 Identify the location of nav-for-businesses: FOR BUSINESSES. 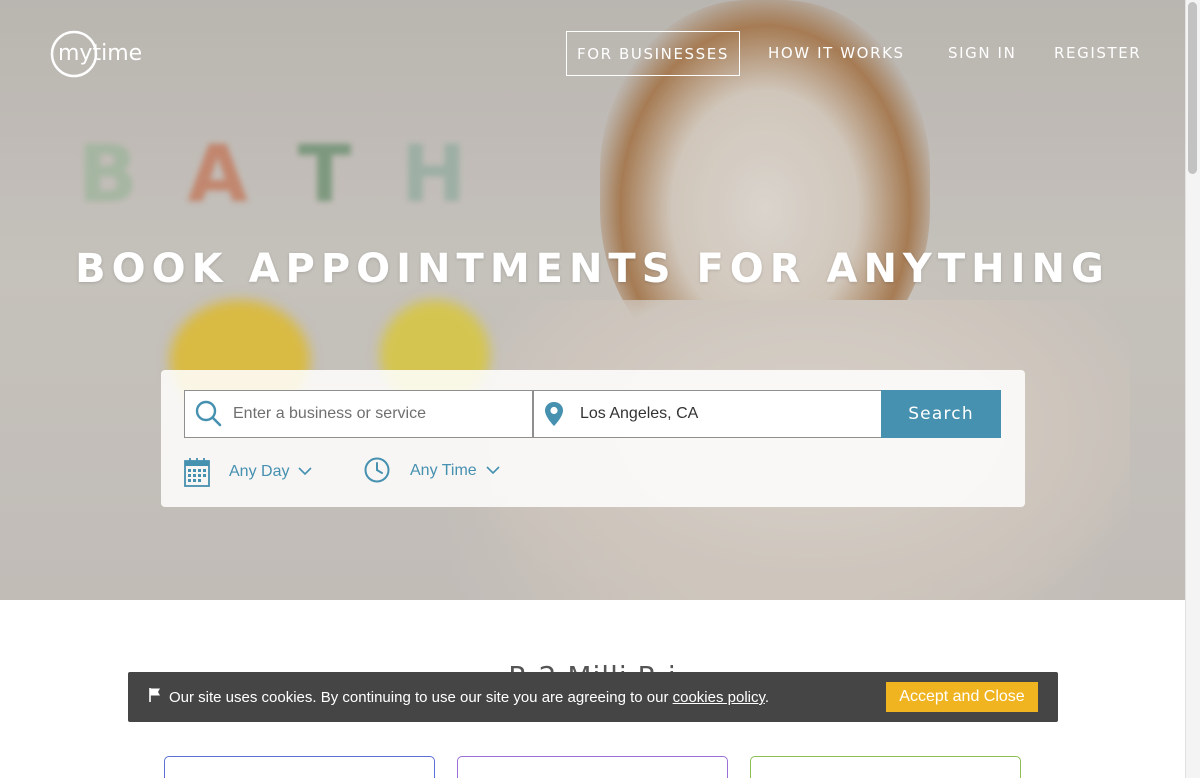
(653, 53).